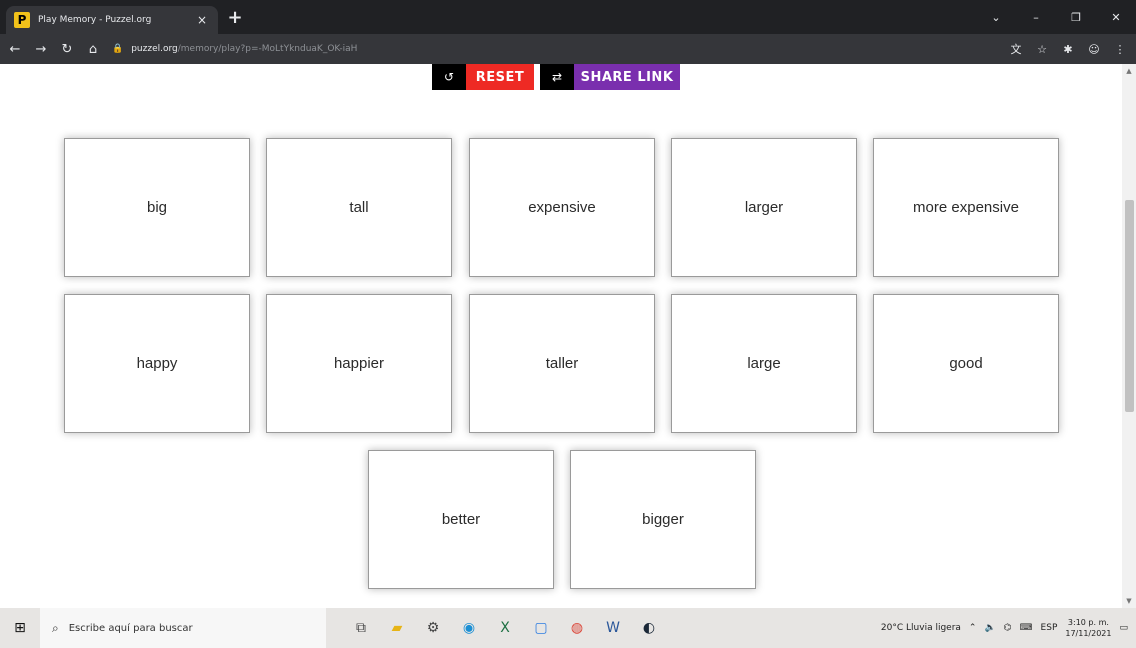 The width and height of the screenshot is (1136, 648). Describe the element at coordinates (989, 628) in the screenshot. I see `volume-icon: 🔈` at that location.